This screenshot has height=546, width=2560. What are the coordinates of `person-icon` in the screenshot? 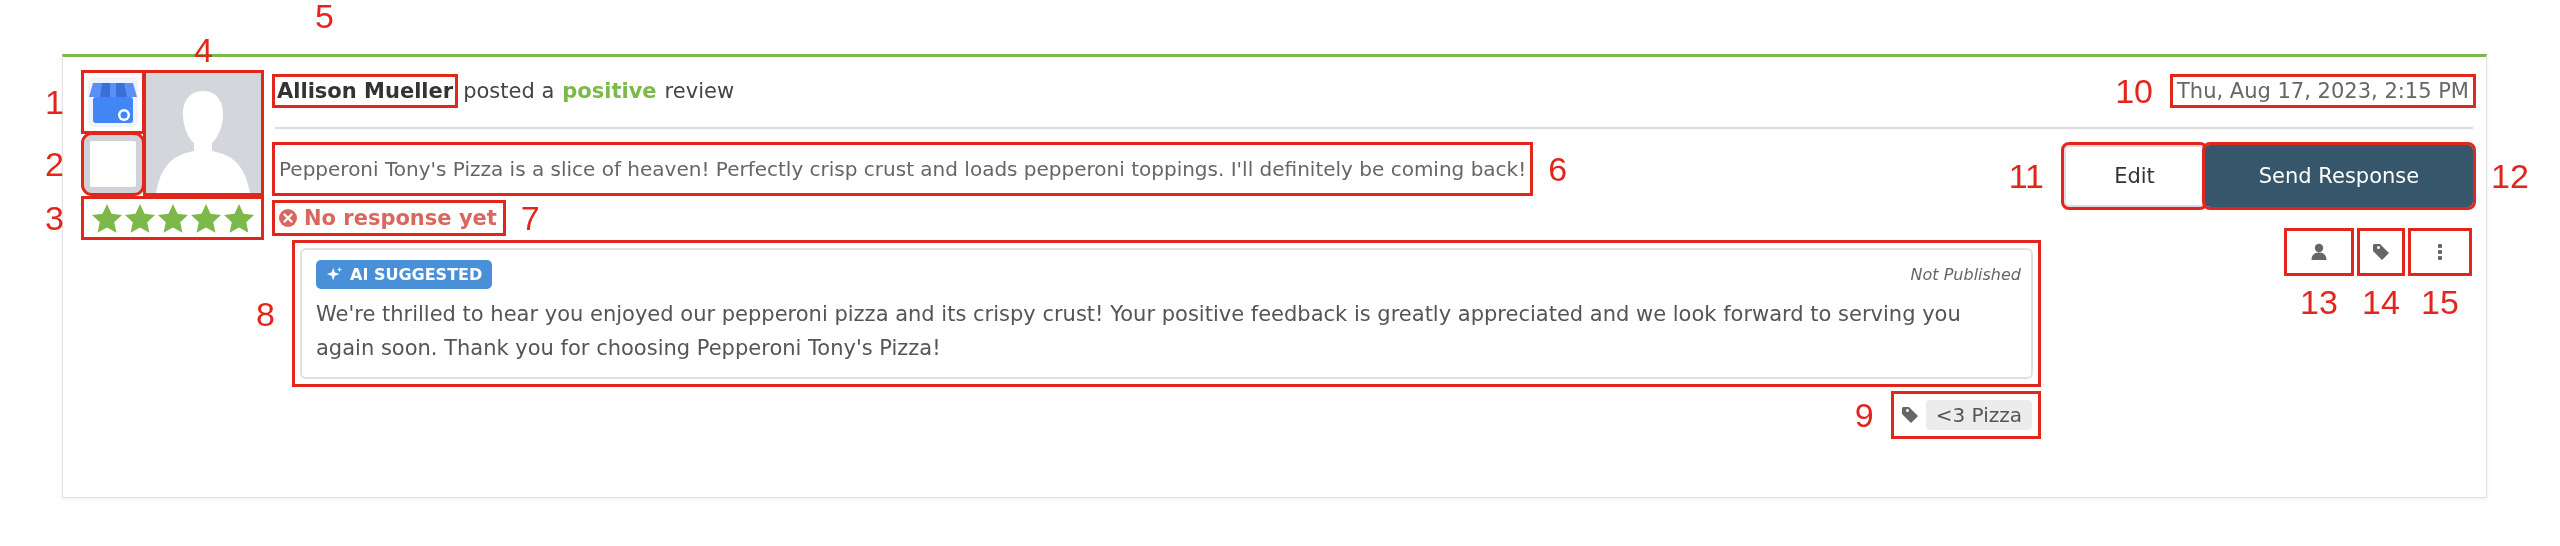 It's located at (2319, 252).